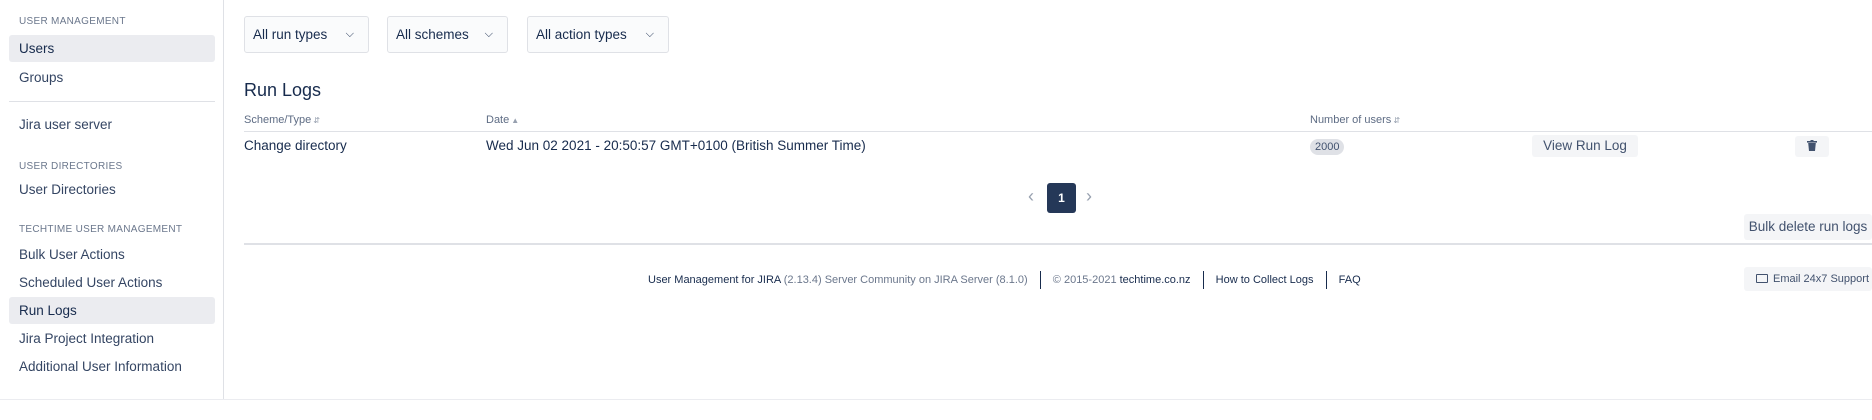 The image size is (1872, 420). What do you see at coordinates (112, 48) in the screenshot?
I see `sidebar-item-users: Users` at bounding box center [112, 48].